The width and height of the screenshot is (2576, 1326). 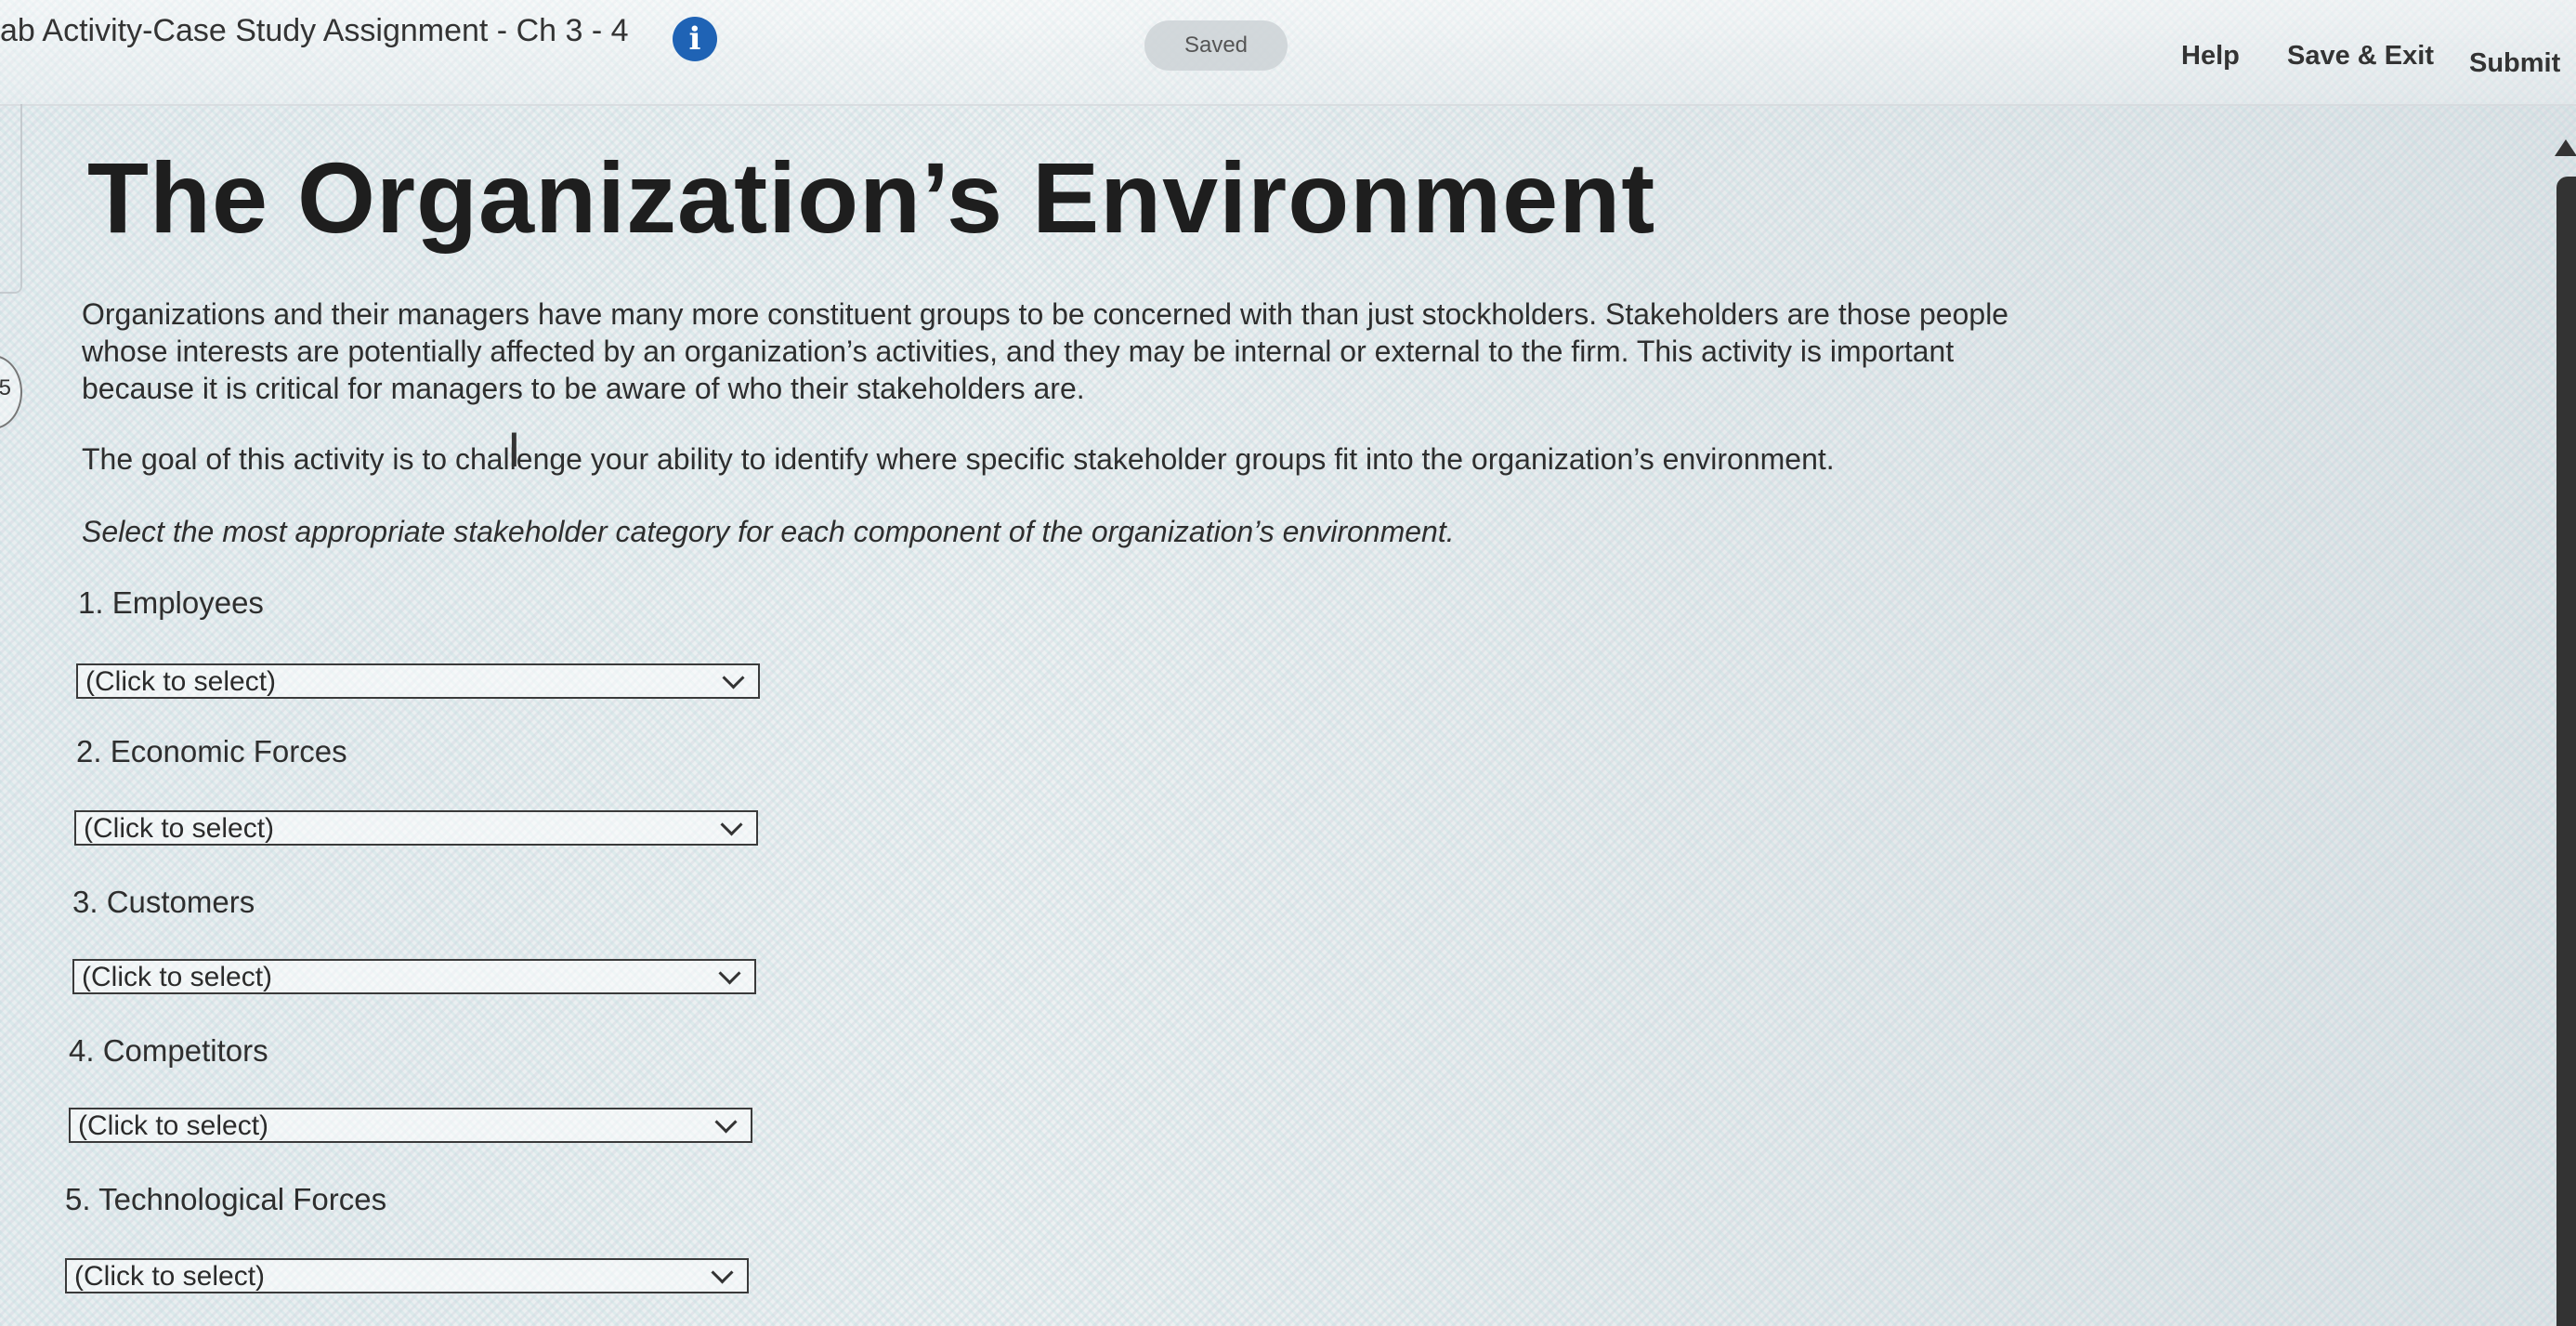 What do you see at coordinates (1216, 45) in the screenshot?
I see `saved-status-badge: Saved` at bounding box center [1216, 45].